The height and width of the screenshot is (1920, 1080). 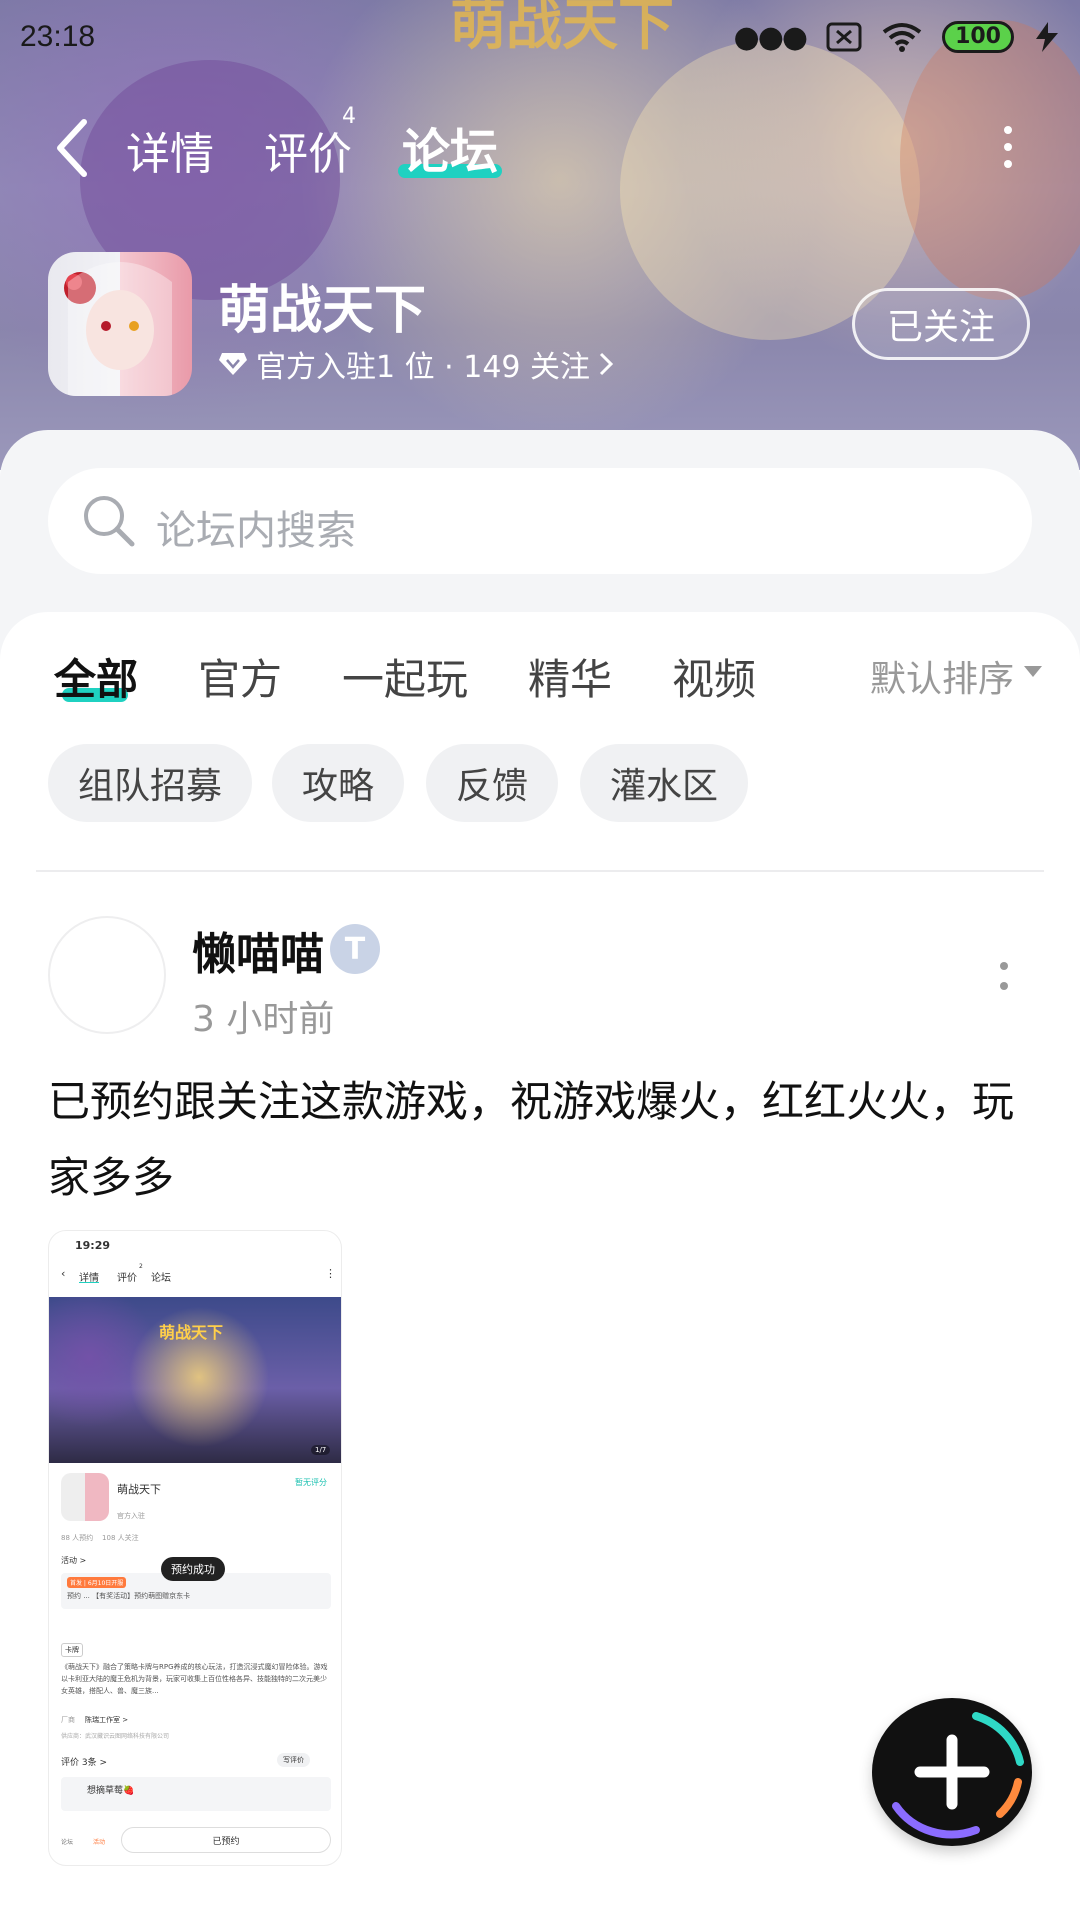 I want to click on tab-reviews: 评价, so click(x=308, y=150).